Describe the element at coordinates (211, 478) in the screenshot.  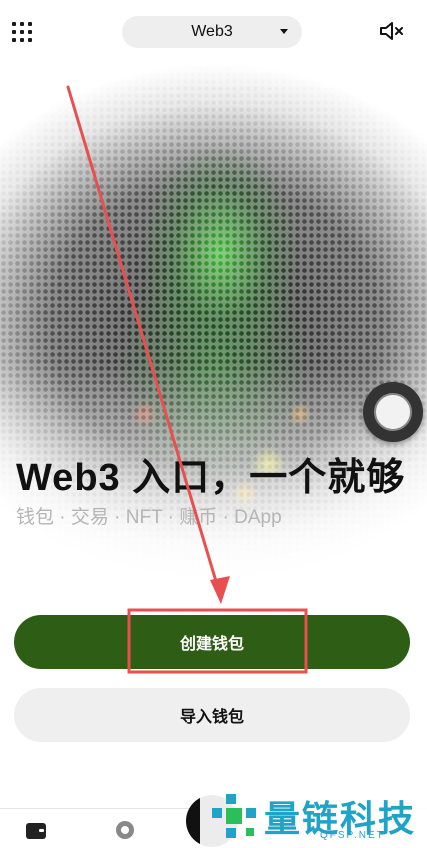
I see `hero-headline: Web3 入口，一个就够` at that location.